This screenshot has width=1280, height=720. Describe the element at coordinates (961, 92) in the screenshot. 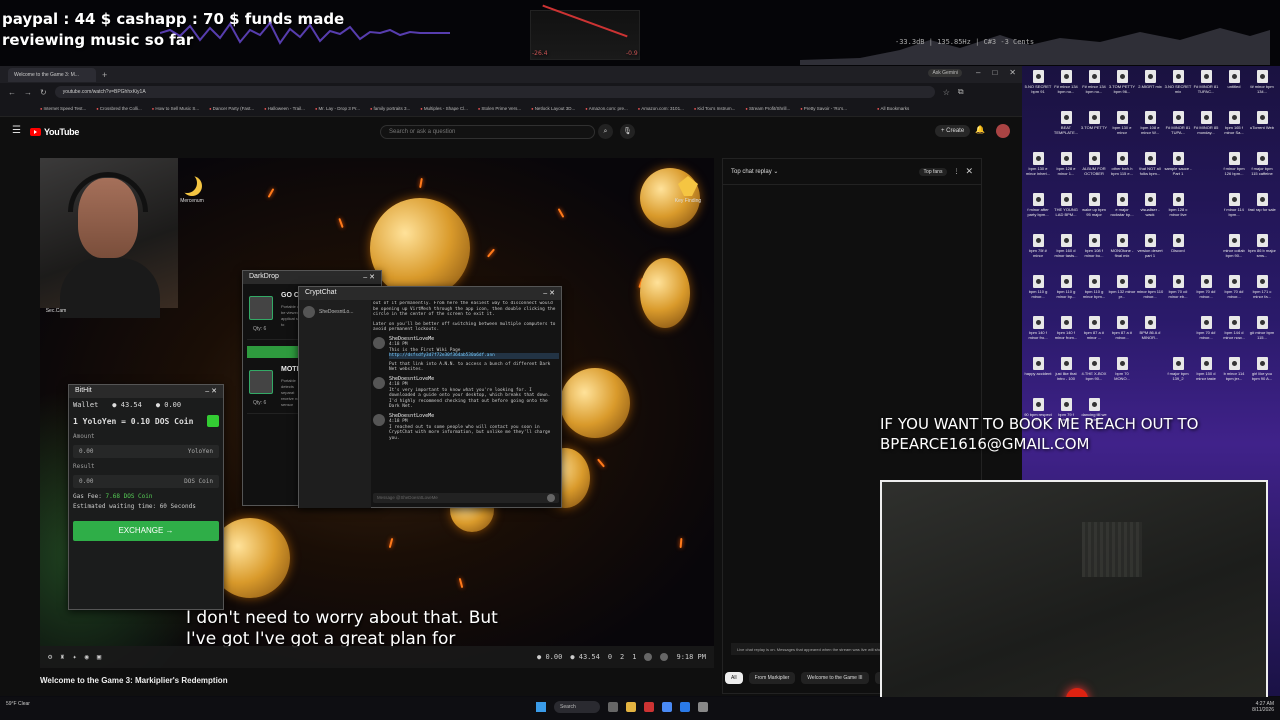

I see `extensions-icon: ⧉` at that location.